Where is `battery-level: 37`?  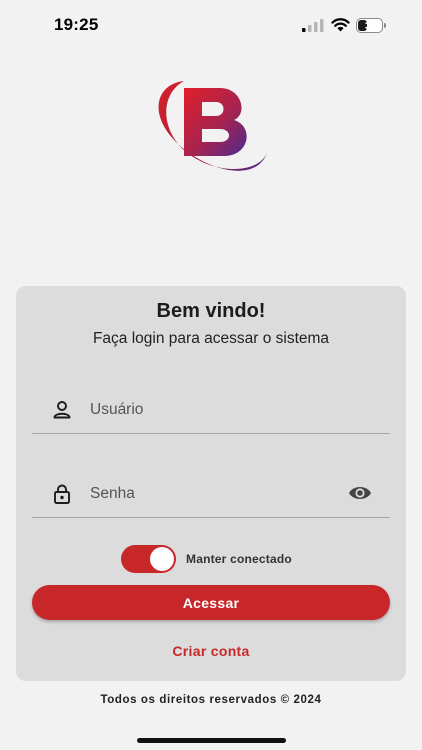 battery-level: 37 is located at coordinates (370, 26).